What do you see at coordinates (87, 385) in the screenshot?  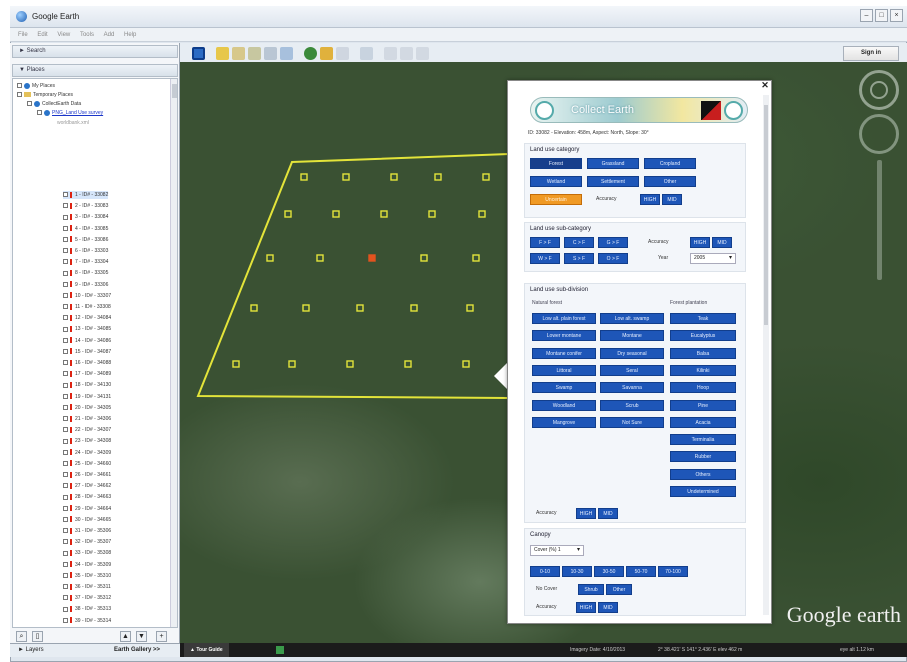 I see `plot-list-item: 18 - ID# - 34130` at bounding box center [87, 385].